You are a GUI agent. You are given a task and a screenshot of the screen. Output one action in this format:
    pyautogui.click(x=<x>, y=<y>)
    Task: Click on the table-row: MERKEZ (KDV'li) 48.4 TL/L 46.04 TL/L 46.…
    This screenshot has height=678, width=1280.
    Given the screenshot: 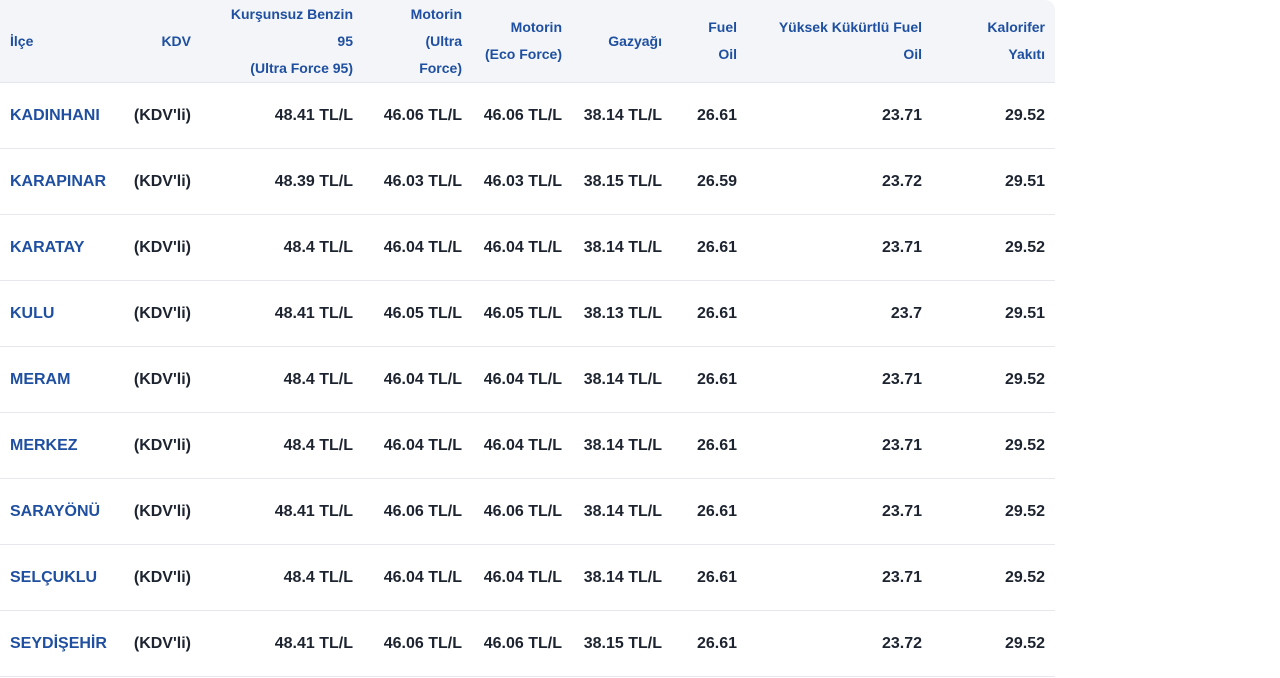 What is the action you would take?
    pyautogui.click(x=527, y=445)
    